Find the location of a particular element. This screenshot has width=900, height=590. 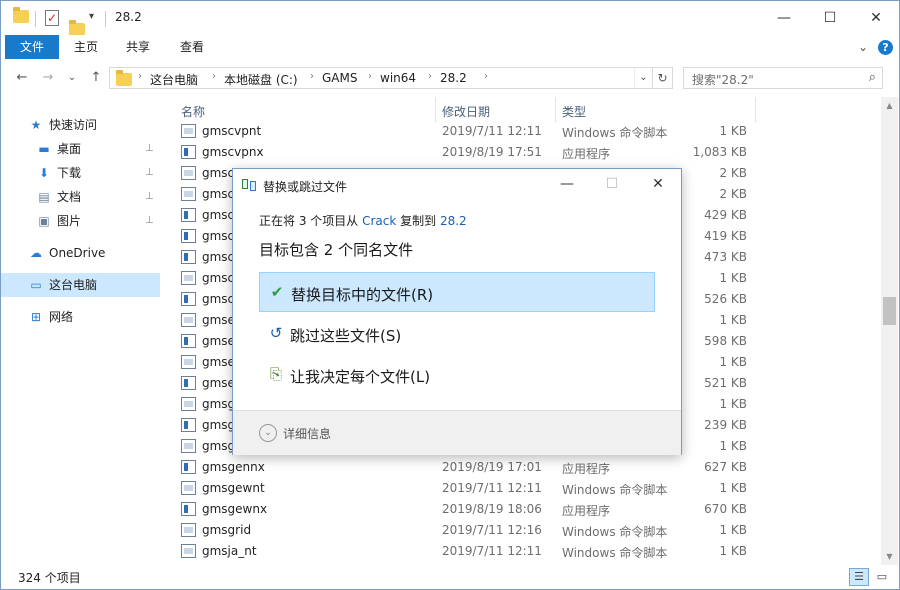

sidebar-item-label: 图片 is located at coordinates (69, 221).